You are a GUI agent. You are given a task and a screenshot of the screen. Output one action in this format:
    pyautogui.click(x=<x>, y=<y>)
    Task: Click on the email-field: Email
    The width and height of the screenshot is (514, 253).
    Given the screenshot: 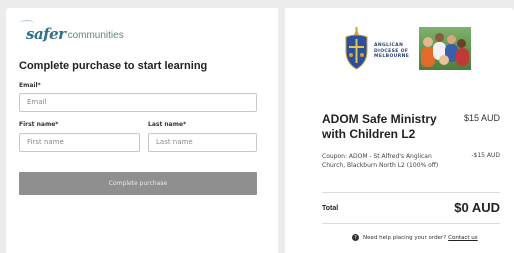 What is the action you would take?
    pyautogui.click(x=138, y=102)
    